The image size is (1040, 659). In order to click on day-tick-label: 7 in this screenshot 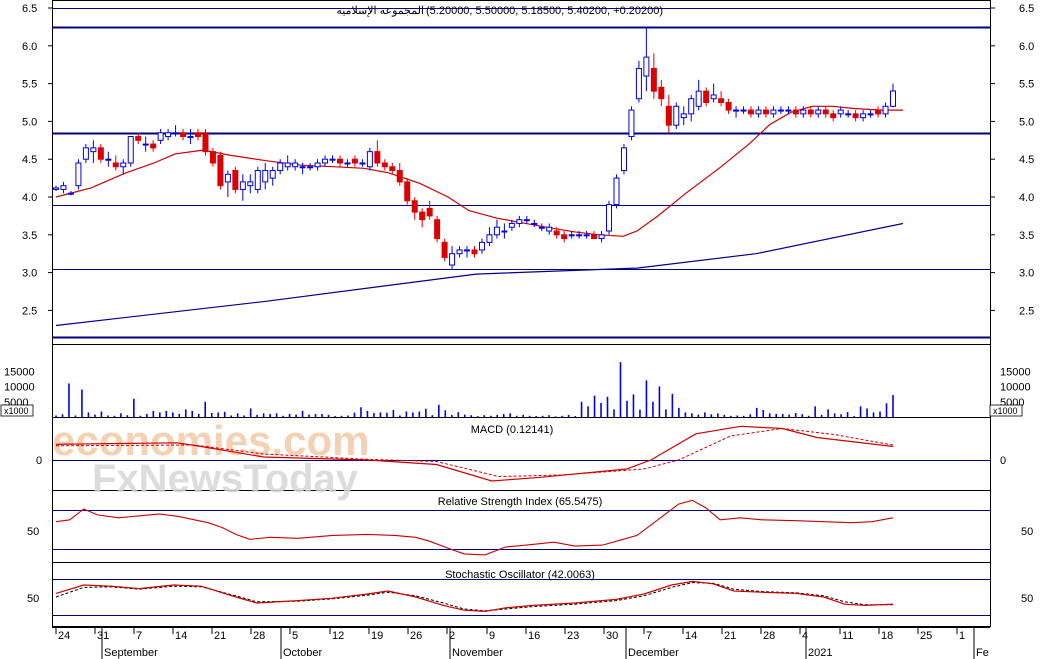, I will do `click(139, 636)`.